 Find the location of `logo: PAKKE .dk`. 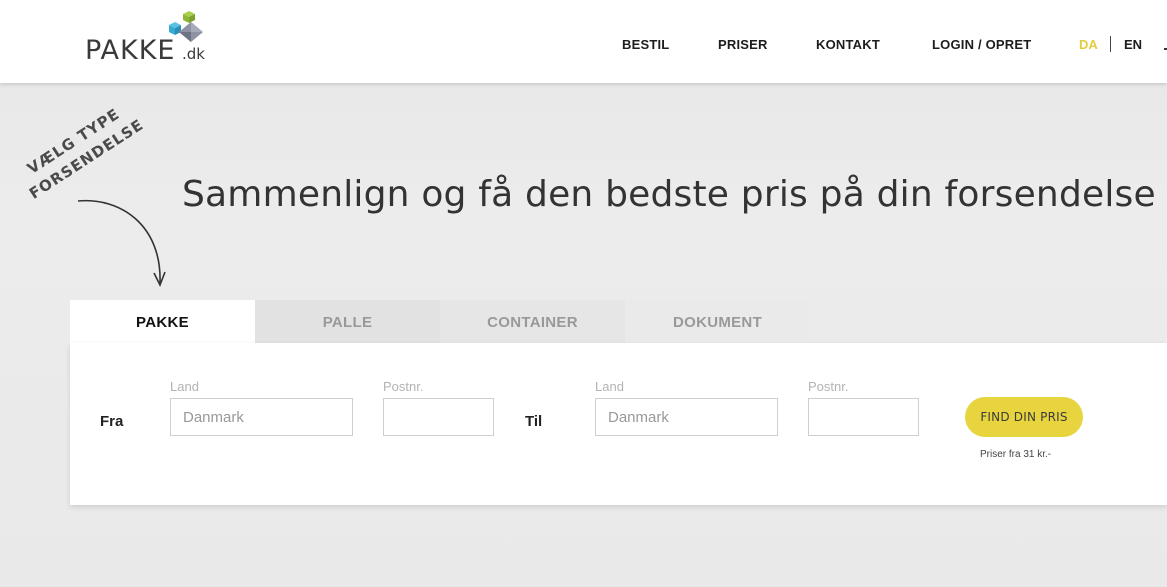

logo: PAKKE .dk is located at coordinates (150, 38).